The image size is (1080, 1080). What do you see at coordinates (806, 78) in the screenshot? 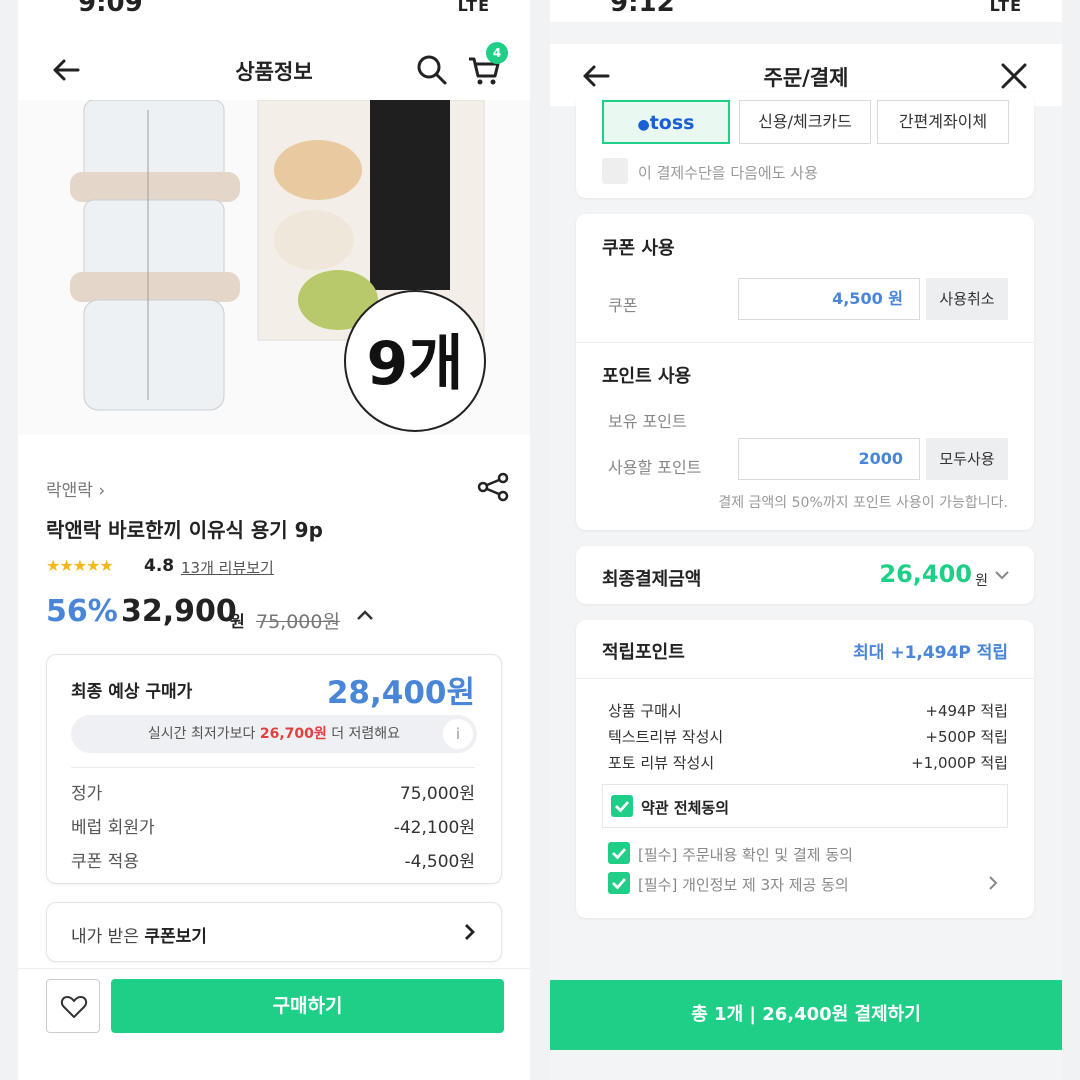
I see `page-title: 주문/결제` at bounding box center [806, 78].